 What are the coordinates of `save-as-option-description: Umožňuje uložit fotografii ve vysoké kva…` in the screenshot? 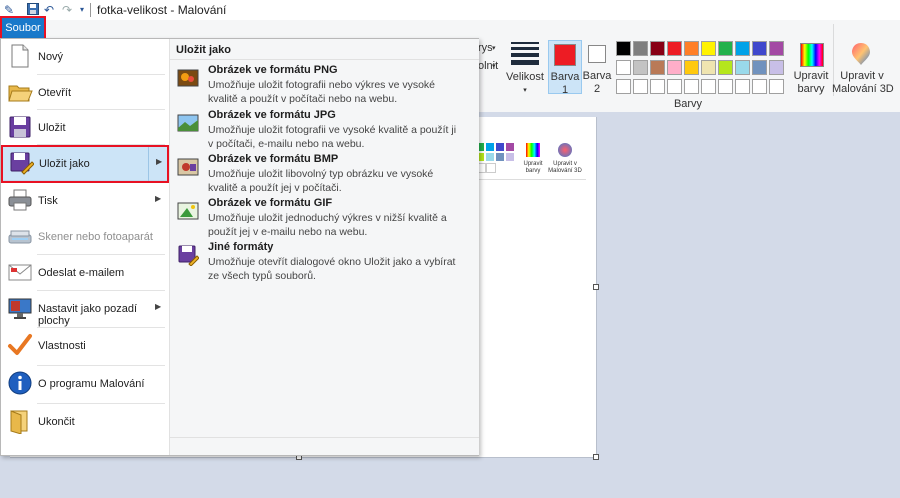 It's located at (332, 137).